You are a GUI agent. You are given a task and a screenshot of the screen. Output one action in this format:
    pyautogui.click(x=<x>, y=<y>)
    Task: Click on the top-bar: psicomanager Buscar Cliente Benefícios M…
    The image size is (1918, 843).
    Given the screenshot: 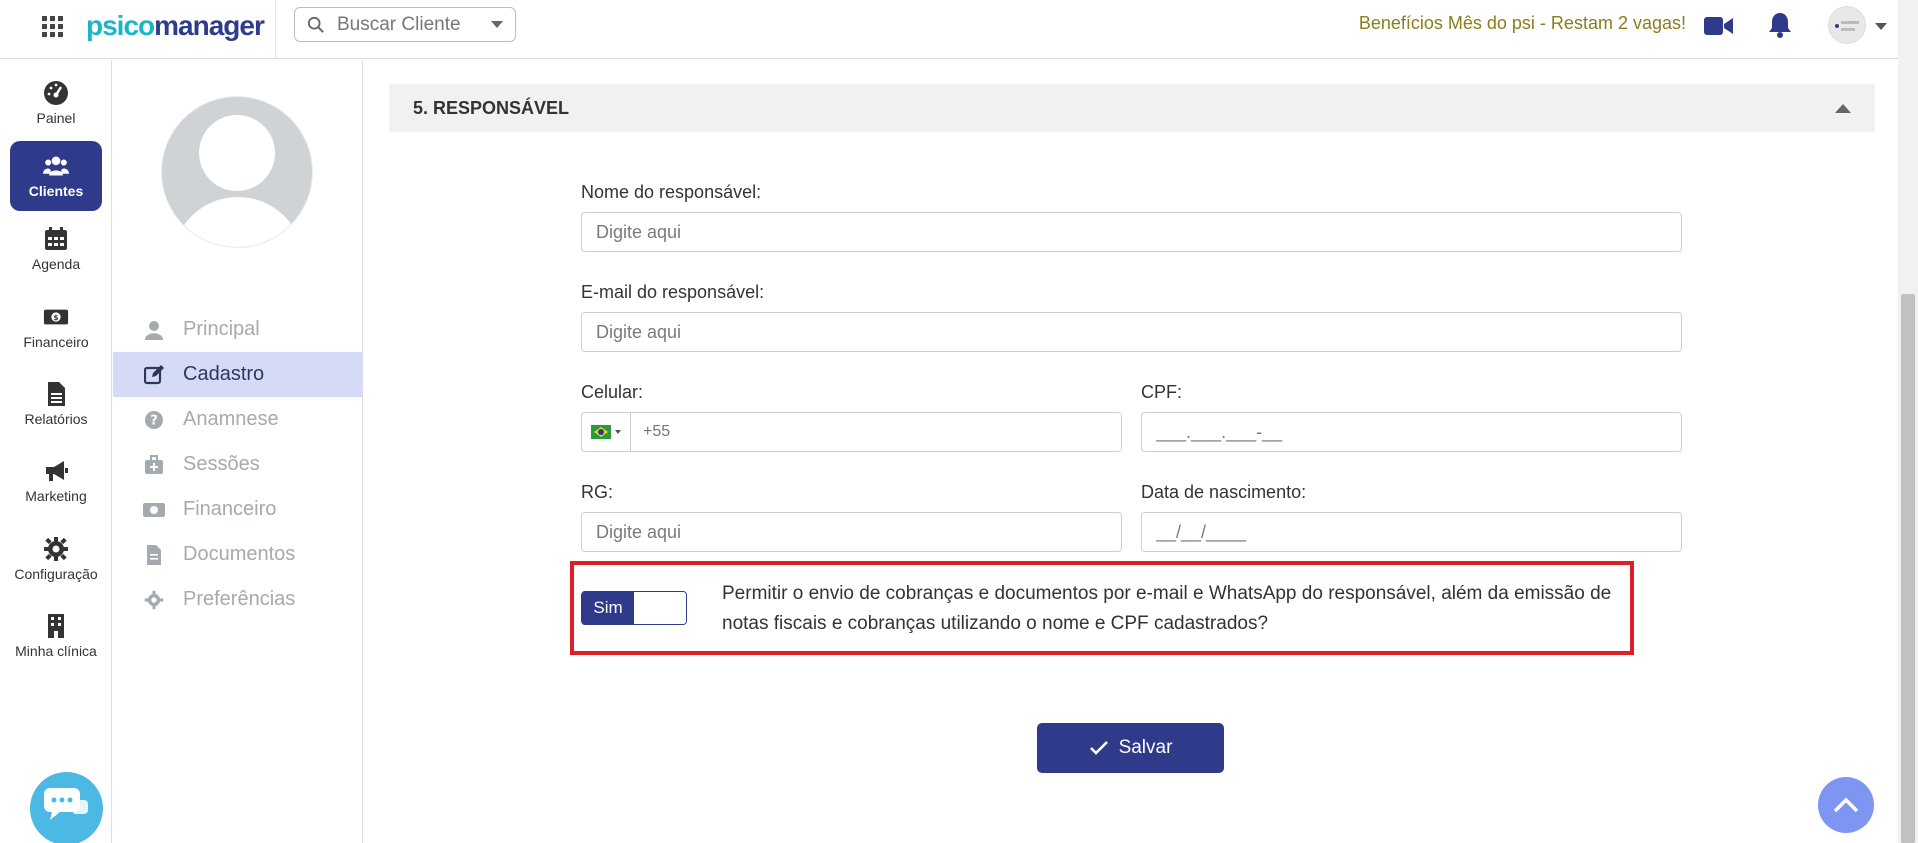 What is the action you would take?
    pyautogui.click(x=949, y=29)
    